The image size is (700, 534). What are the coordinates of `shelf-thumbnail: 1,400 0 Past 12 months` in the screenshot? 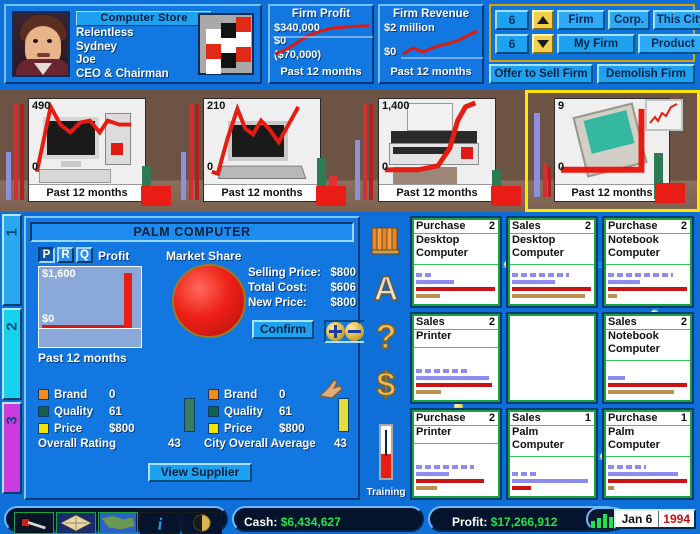 It's located at (437, 150).